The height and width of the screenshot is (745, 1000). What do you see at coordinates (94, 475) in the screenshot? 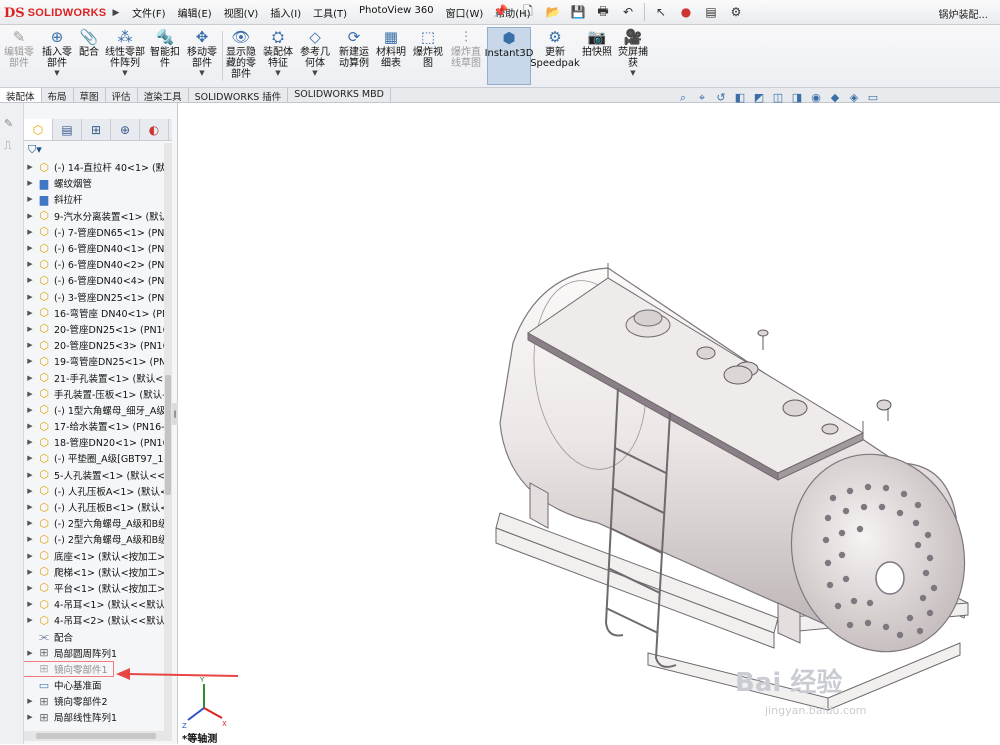
I see `tree-item: ▶ ⬡ 5-人孔装置<1> (默认<<默` at bounding box center [94, 475].